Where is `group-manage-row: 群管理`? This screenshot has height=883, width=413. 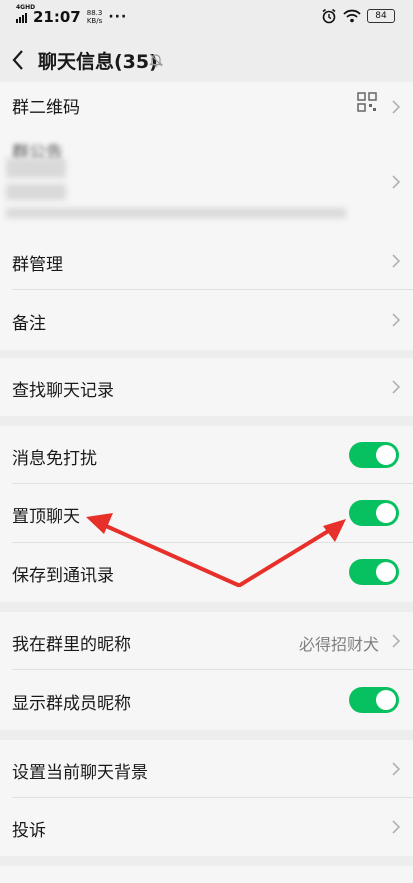 group-manage-row: 群管理 is located at coordinates (206, 261).